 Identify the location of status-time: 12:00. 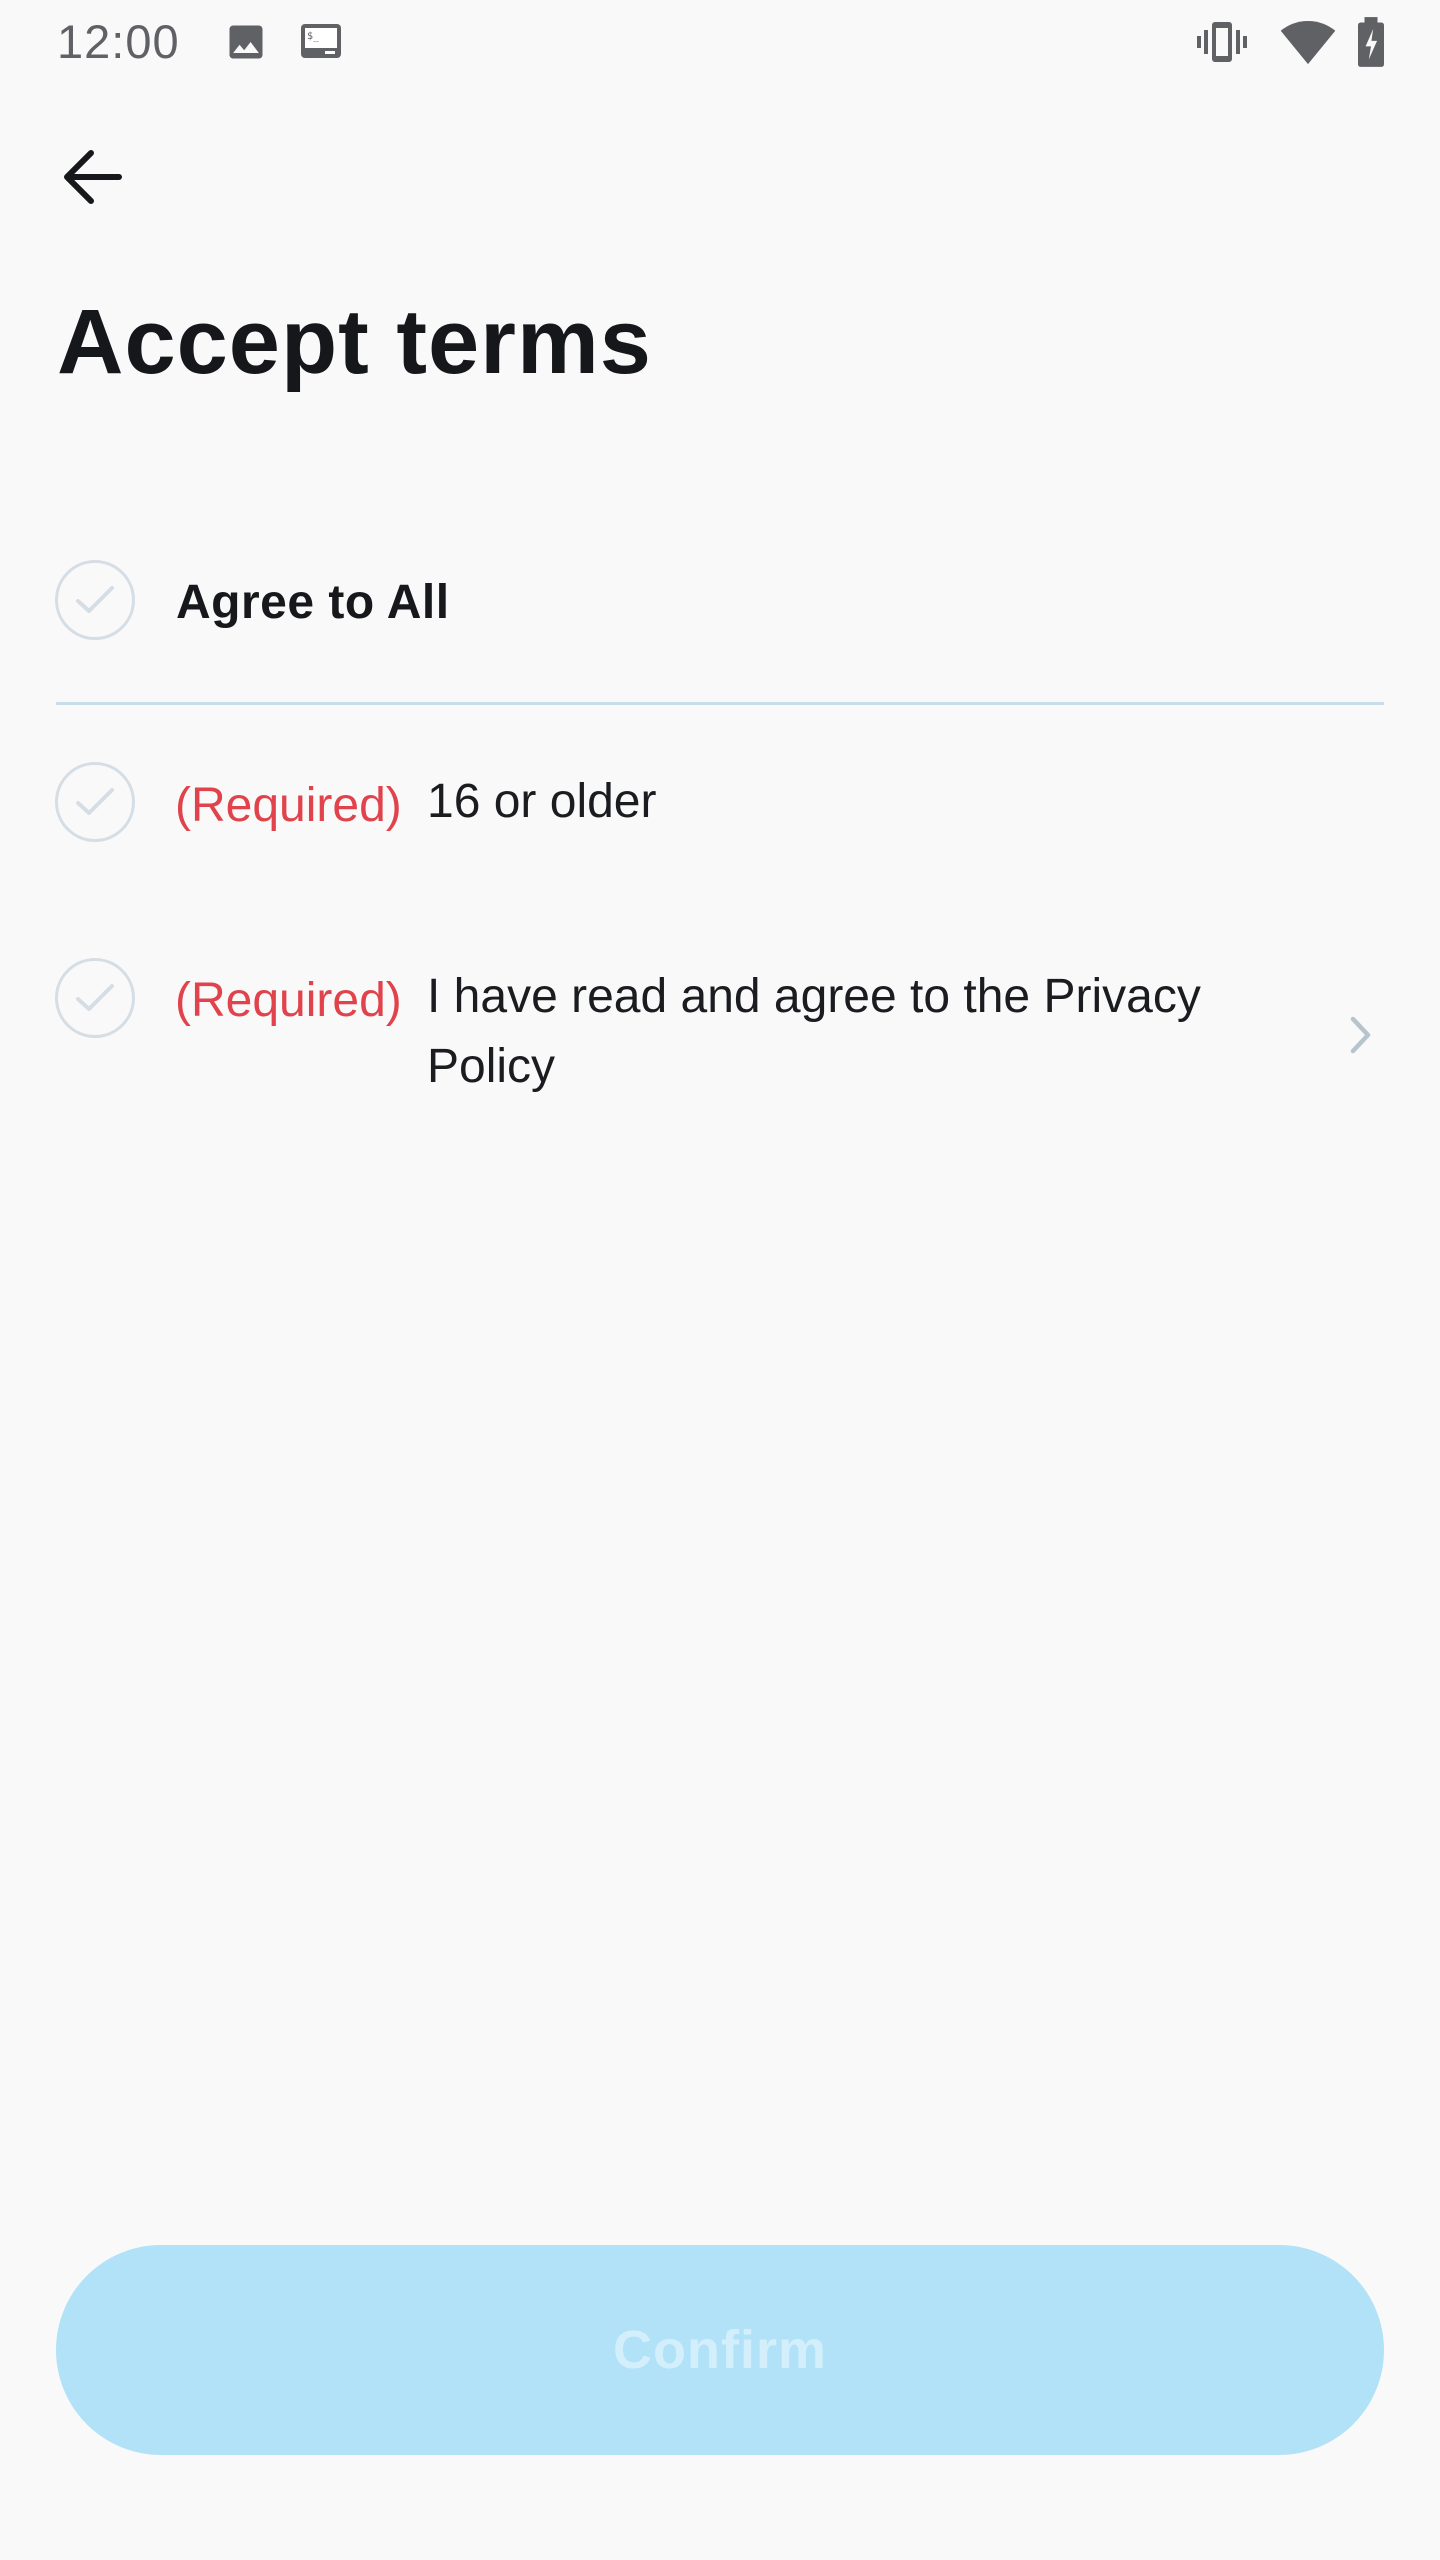
(118, 41).